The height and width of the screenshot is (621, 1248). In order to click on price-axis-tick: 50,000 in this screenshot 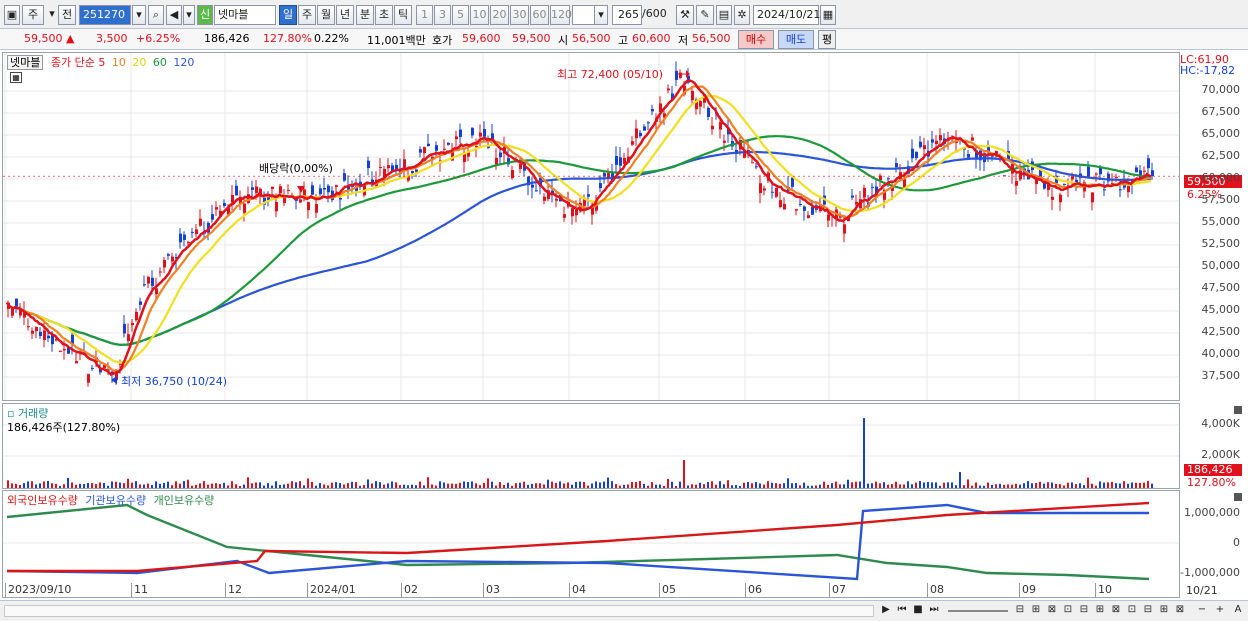, I will do `click(1221, 265)`.